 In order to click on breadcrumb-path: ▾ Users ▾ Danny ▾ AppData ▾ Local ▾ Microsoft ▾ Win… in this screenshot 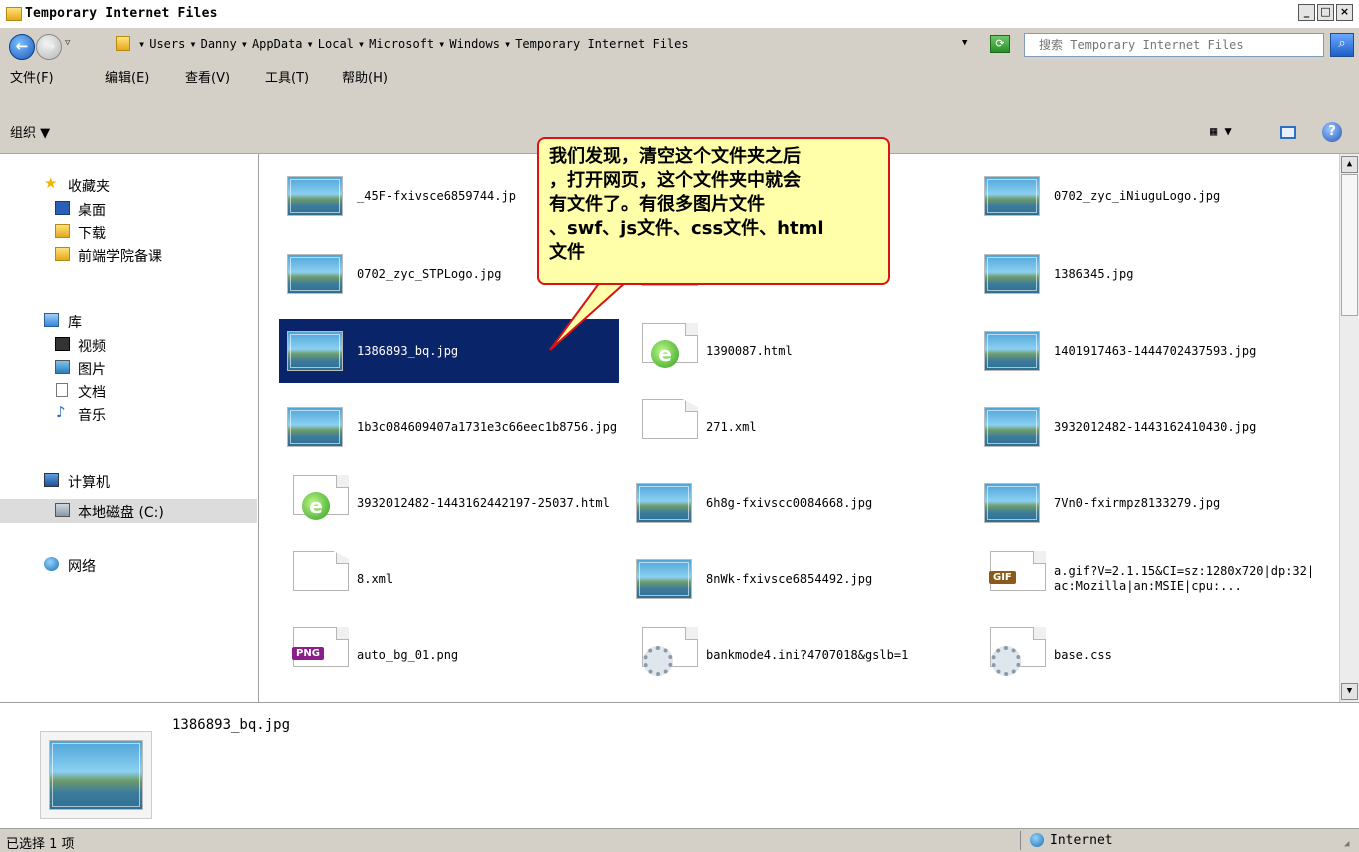, I will do `click(415, 44)`.